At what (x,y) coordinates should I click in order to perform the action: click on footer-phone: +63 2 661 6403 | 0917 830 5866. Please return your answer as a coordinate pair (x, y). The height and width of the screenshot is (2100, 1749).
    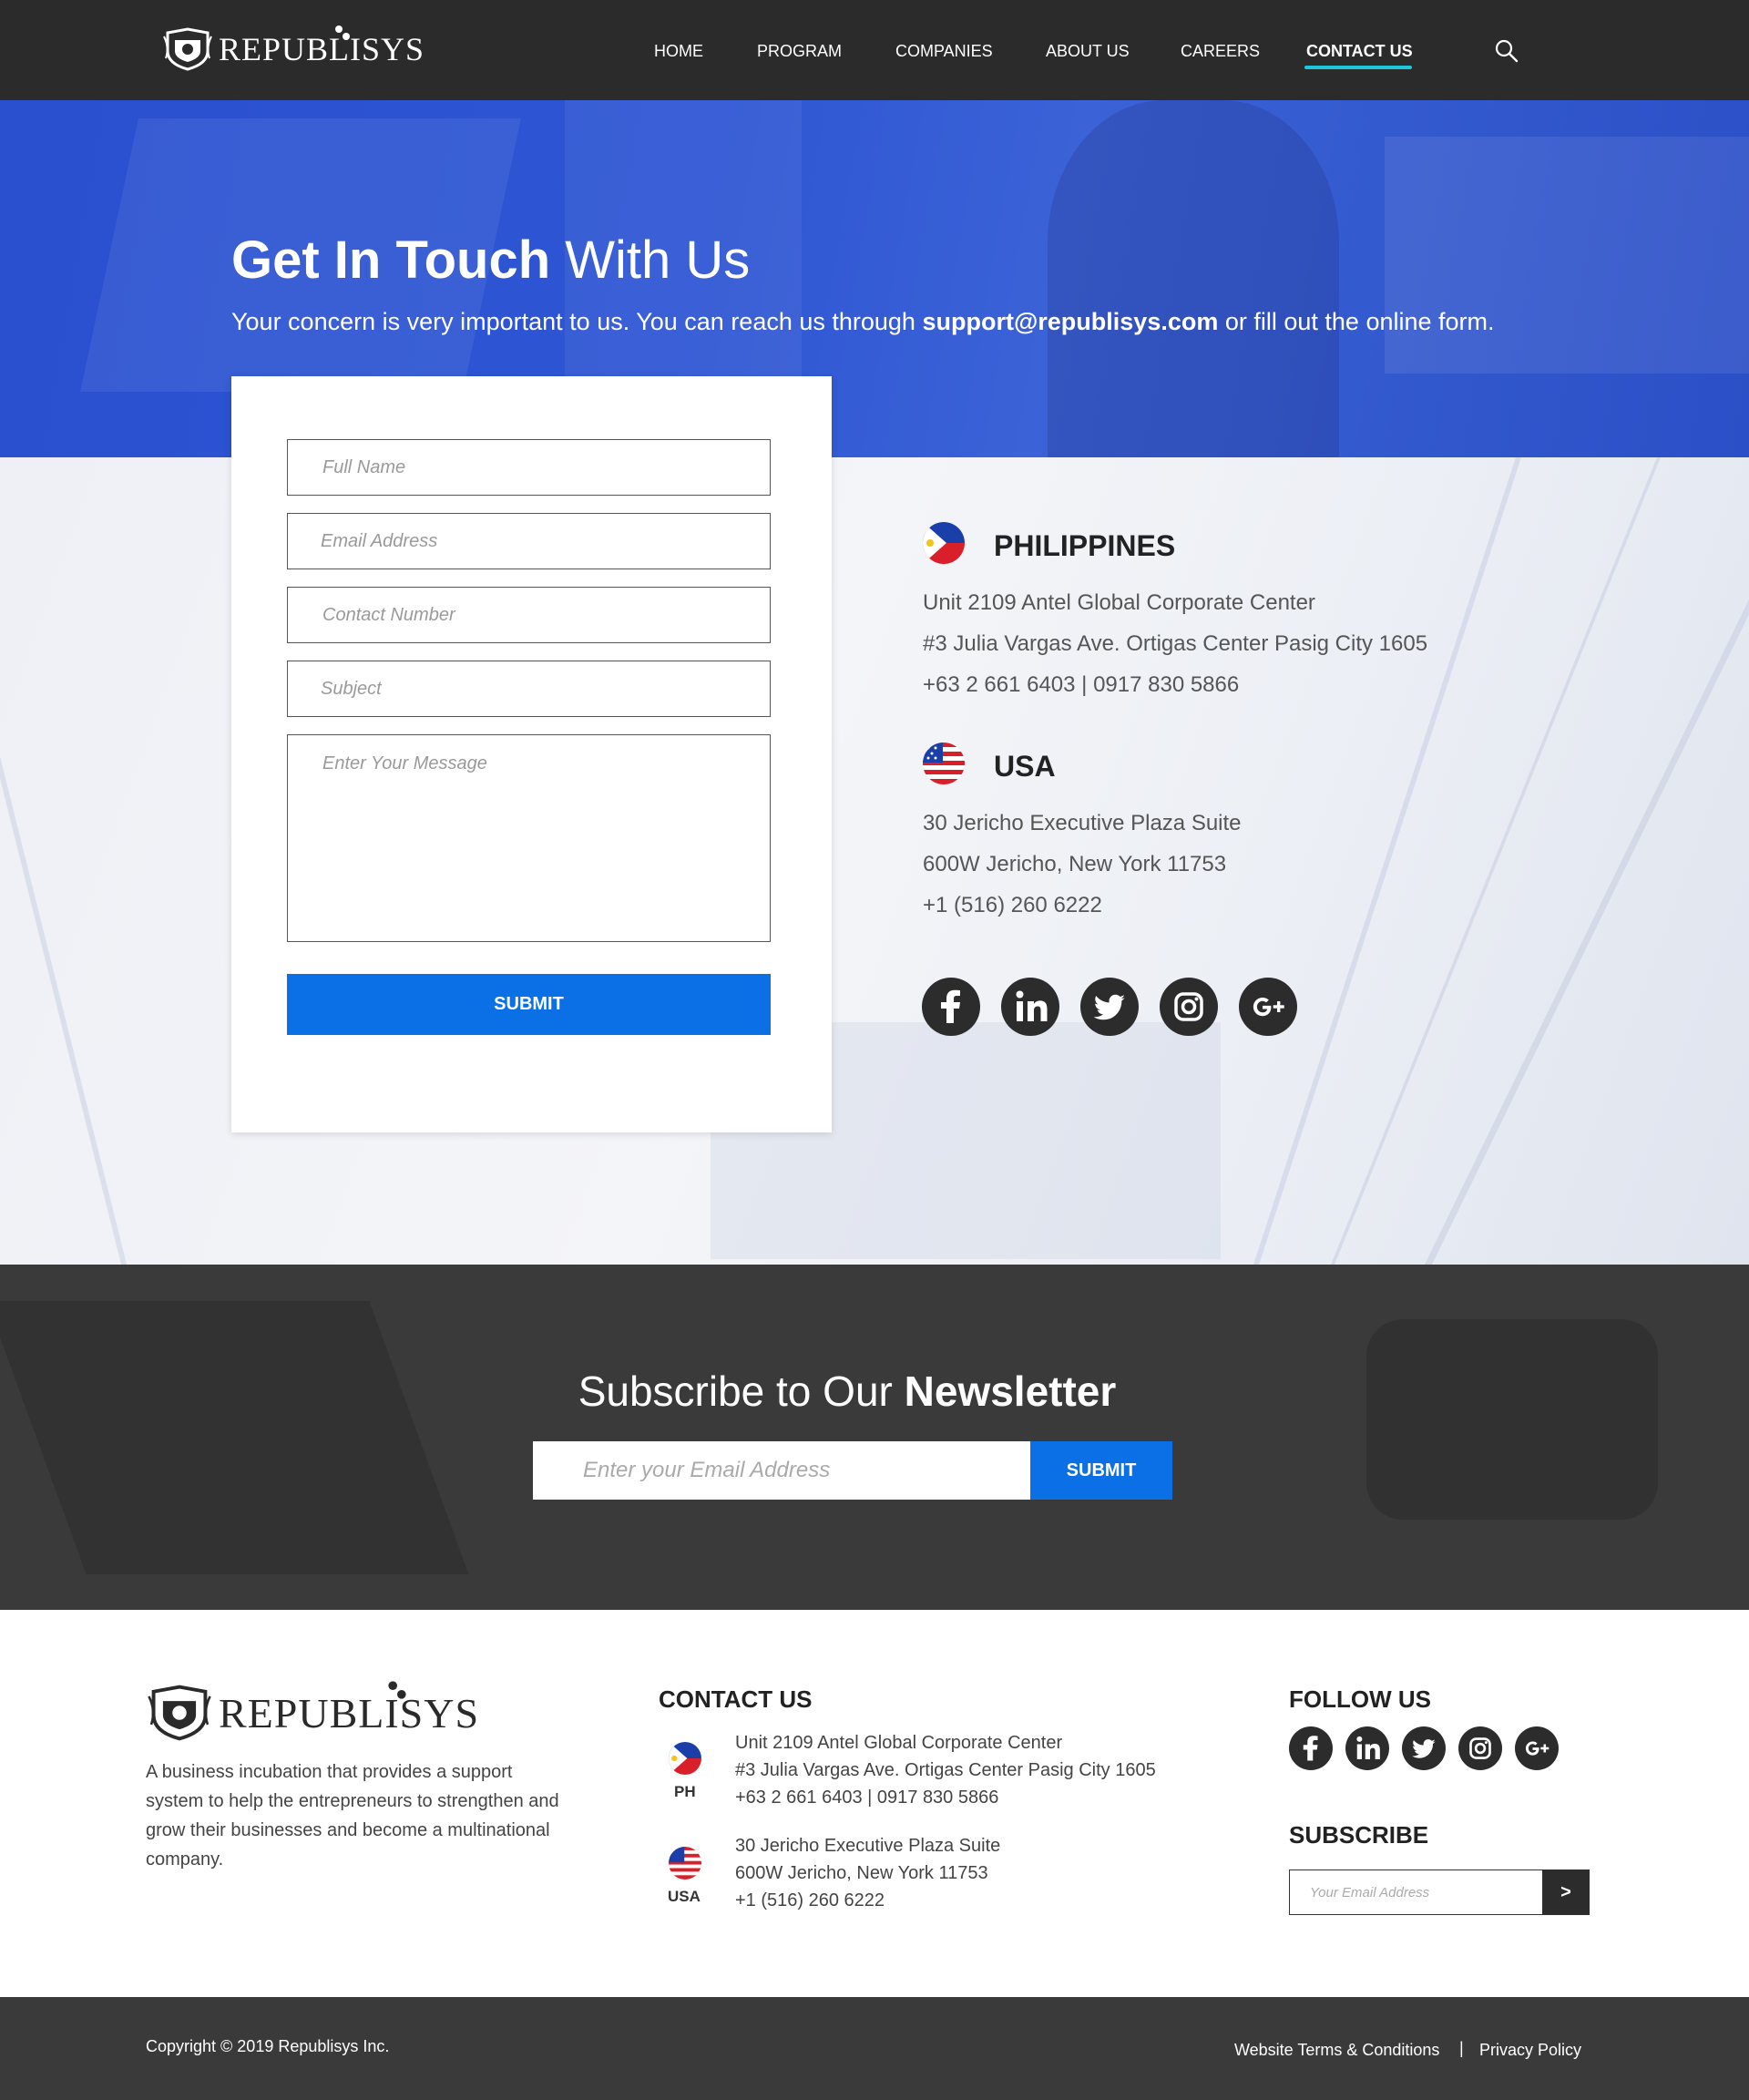
    Looking at the image, I should click on (867, 1798).